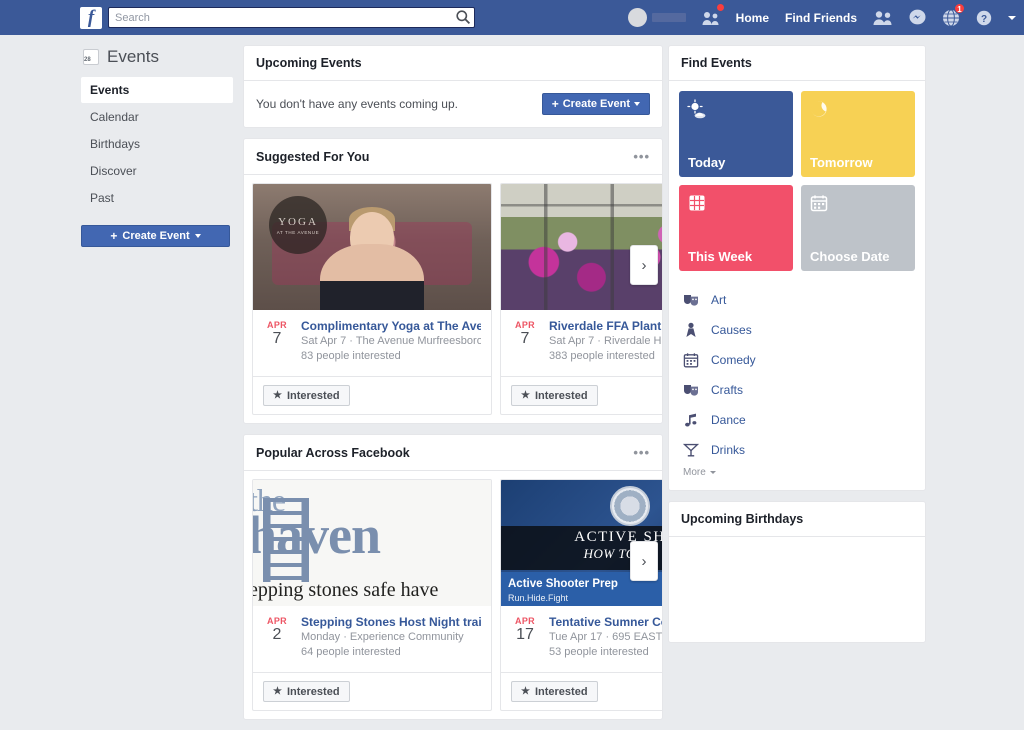 The image size is (1024, 730). Describe the element at coordinates (605, 622) in the screenshot. I see `event-title: Tentative Sumner County` at that location.